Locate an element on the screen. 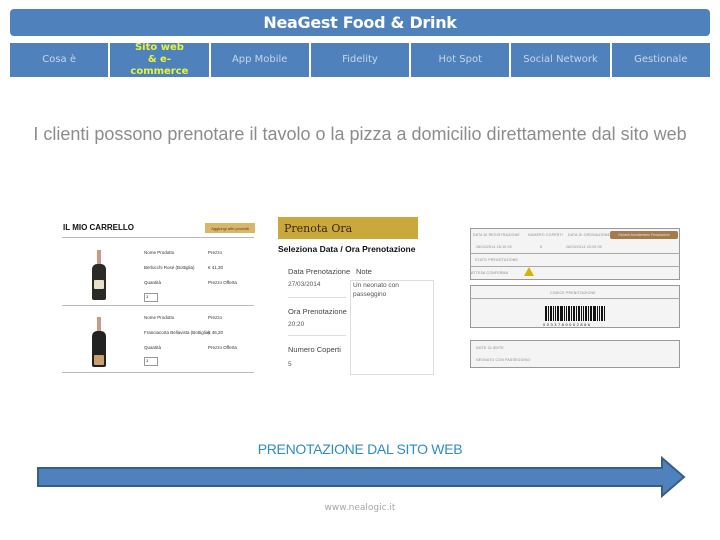 Image resolution: width=720 pixels, height=540 pixels. nav-item-fidelity: Fidelity is located at coordinates (360, 60).